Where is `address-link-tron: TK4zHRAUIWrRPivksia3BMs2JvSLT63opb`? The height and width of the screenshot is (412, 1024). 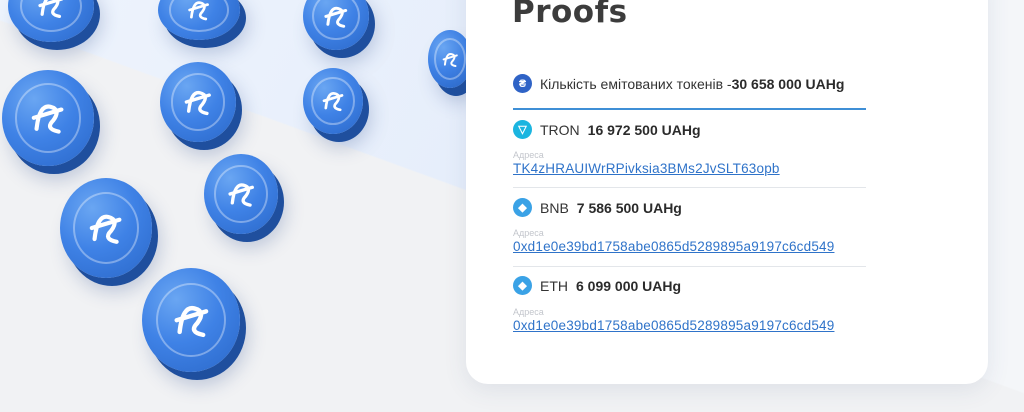 address-link-tron: TK4zHRAUIWrRPivksia3BMs2JvSLT63opb is located at coordinates (646, 168).